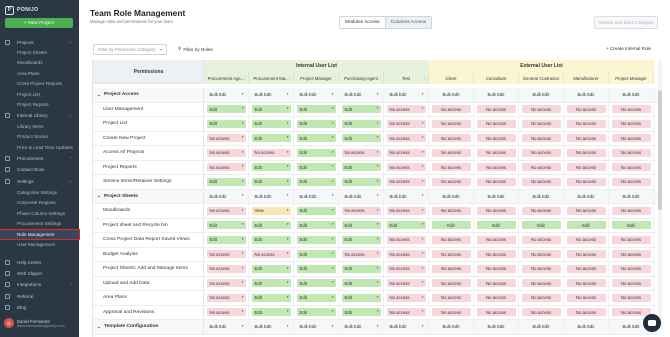 The width and height of the screenshot is (670, 337). I want to click on sidebar-item-phase-column-settings: Phase Column Settings, so click(39, 213).